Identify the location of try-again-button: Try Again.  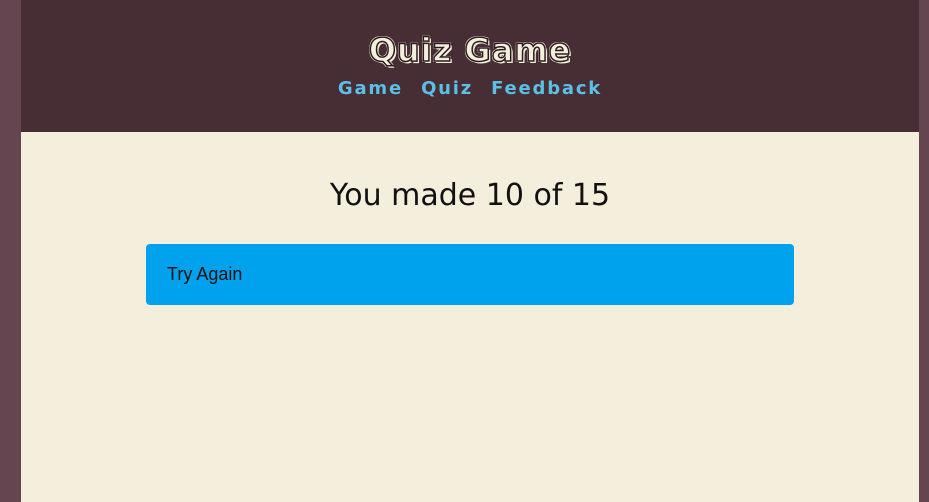
(470, 274).